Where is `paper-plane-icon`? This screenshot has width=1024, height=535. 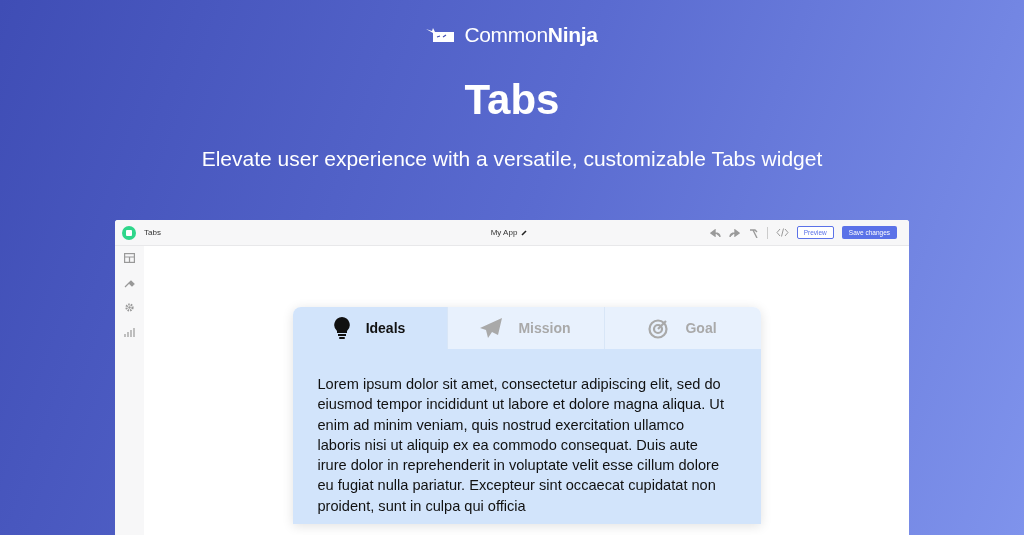 paper-plane-icon is located at coordinates (491, 328).